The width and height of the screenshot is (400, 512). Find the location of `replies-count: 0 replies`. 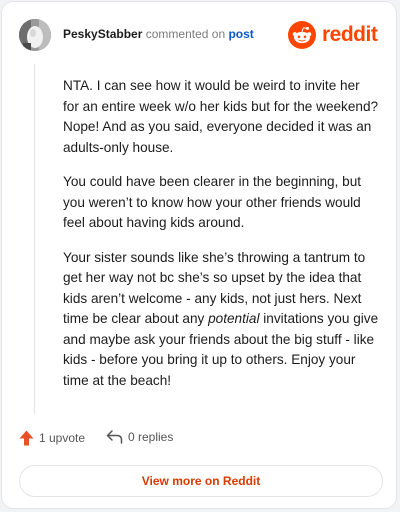

replies-count: 0 replies is located at coordinates (151, 437).